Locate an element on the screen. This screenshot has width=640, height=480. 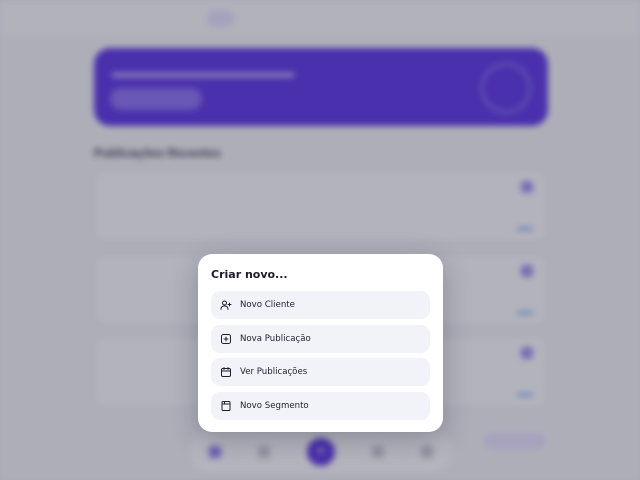
book-icon is located at coordinates (226, 406).